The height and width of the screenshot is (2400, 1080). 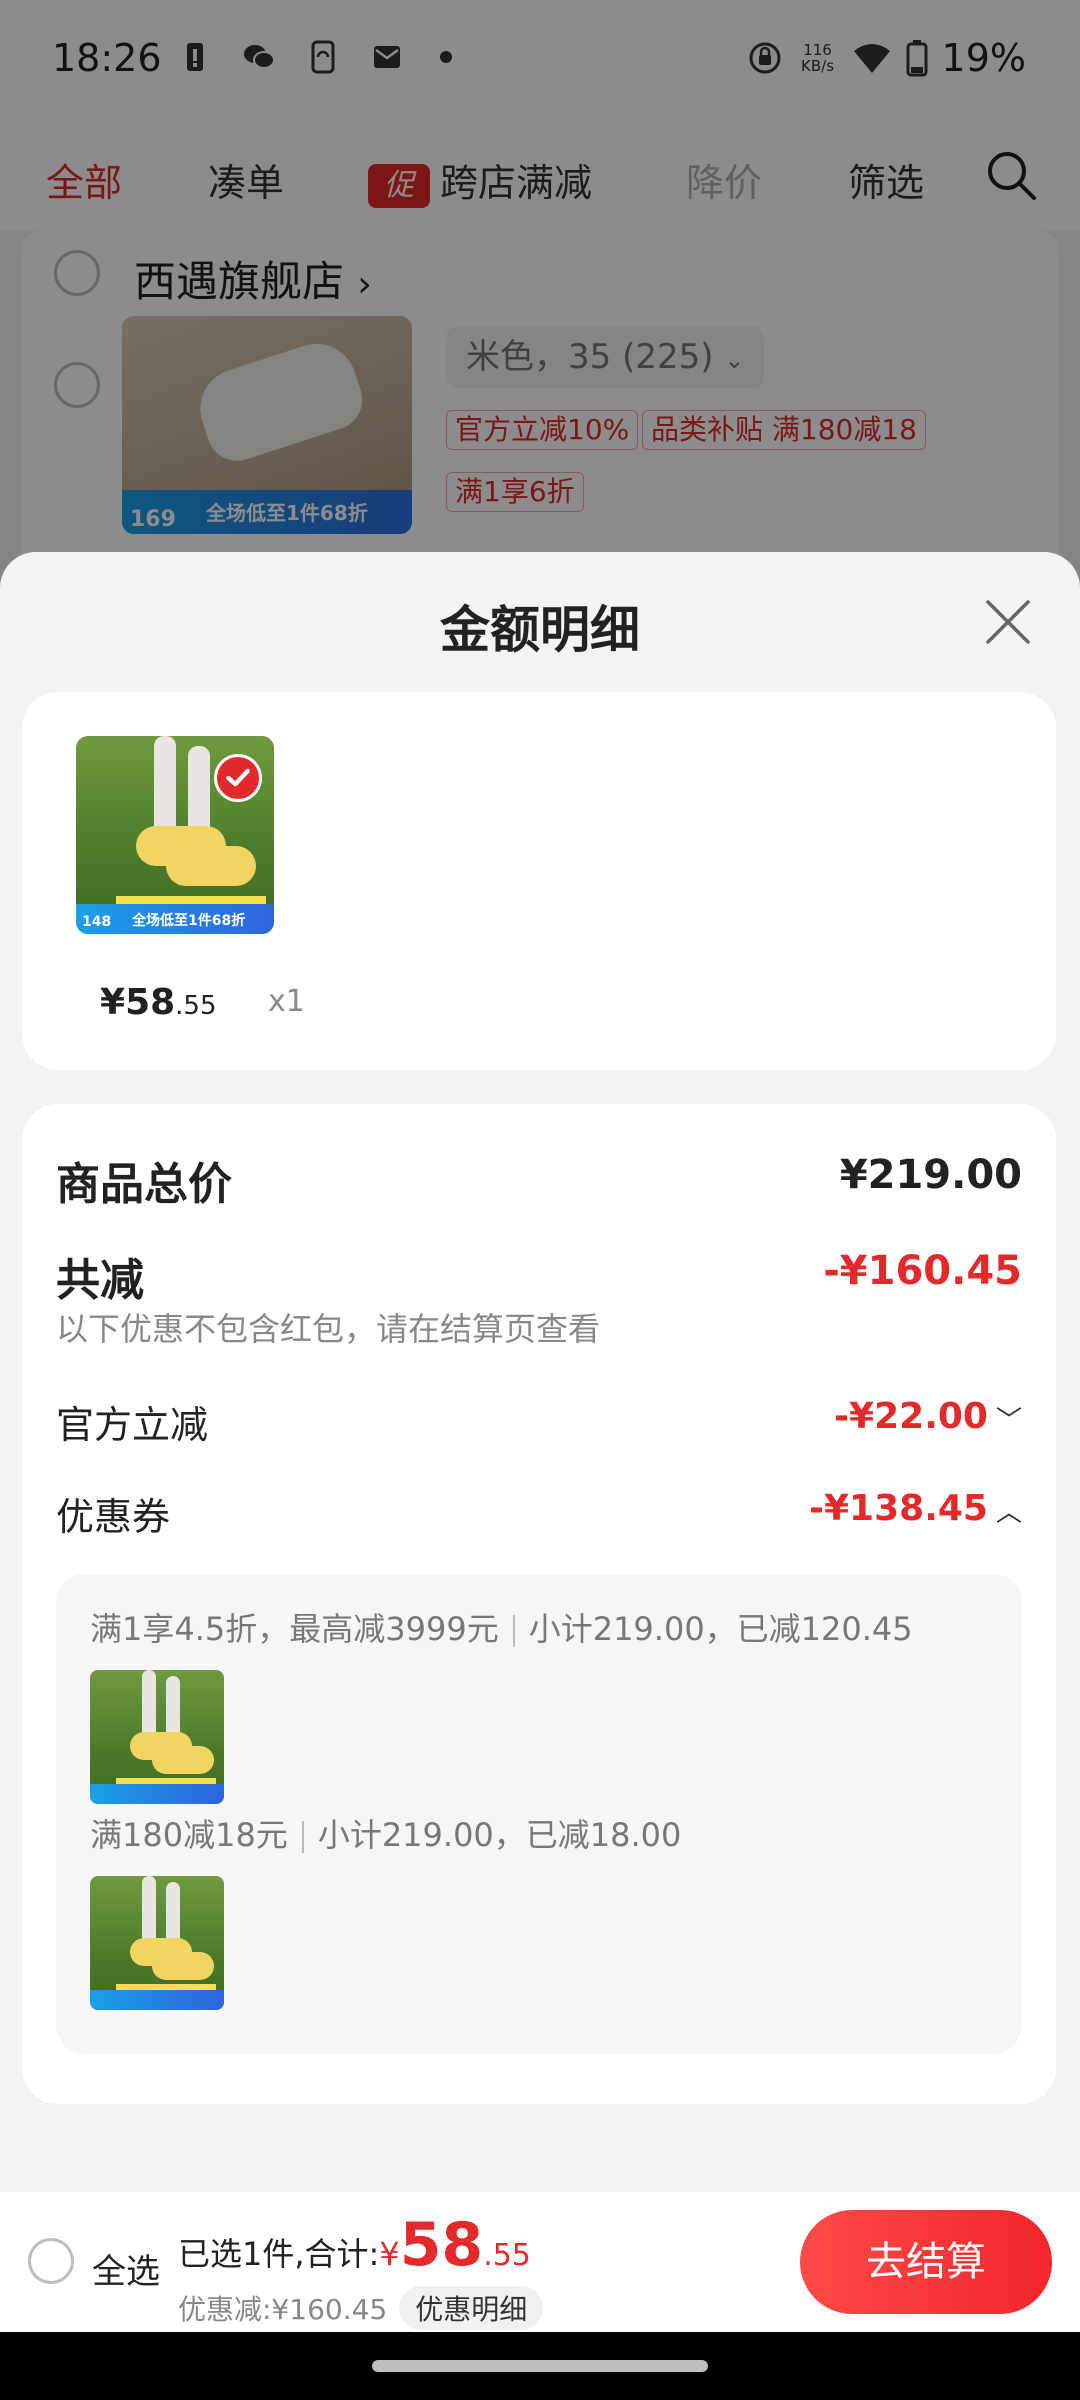 I want to click on home-gesture-handle, so click(x=540, y=2366).